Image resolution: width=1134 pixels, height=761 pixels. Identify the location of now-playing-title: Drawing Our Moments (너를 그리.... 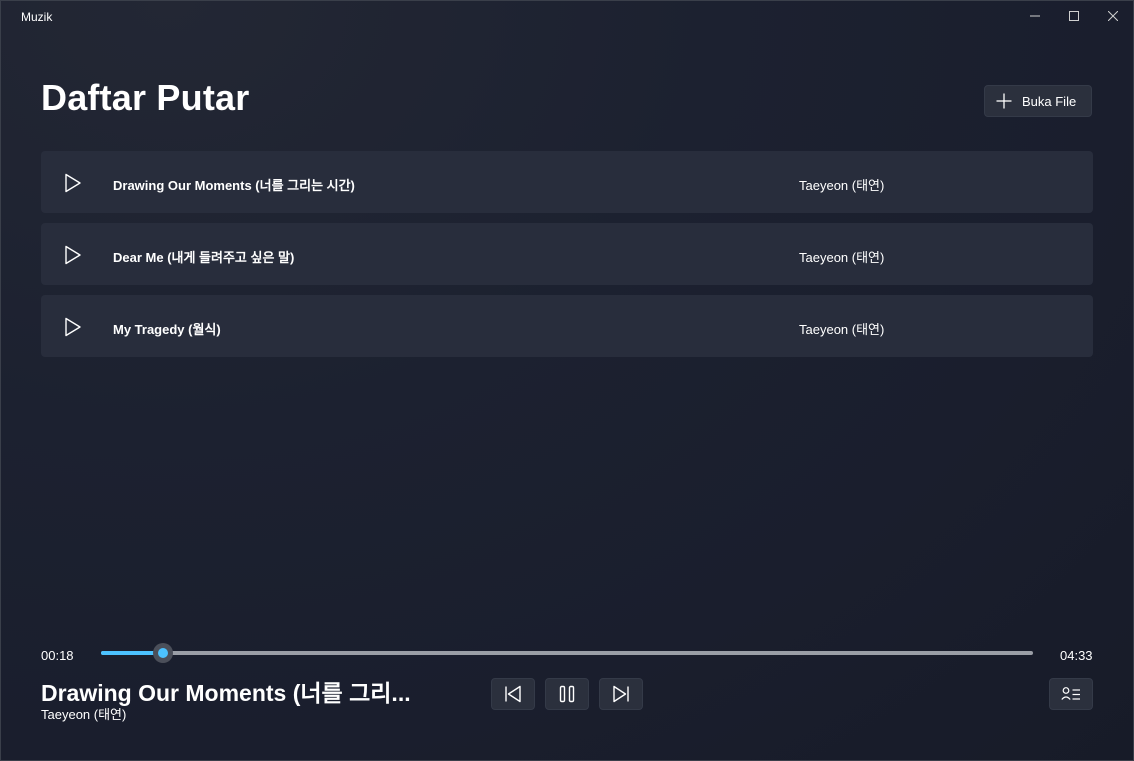
(226, 693).